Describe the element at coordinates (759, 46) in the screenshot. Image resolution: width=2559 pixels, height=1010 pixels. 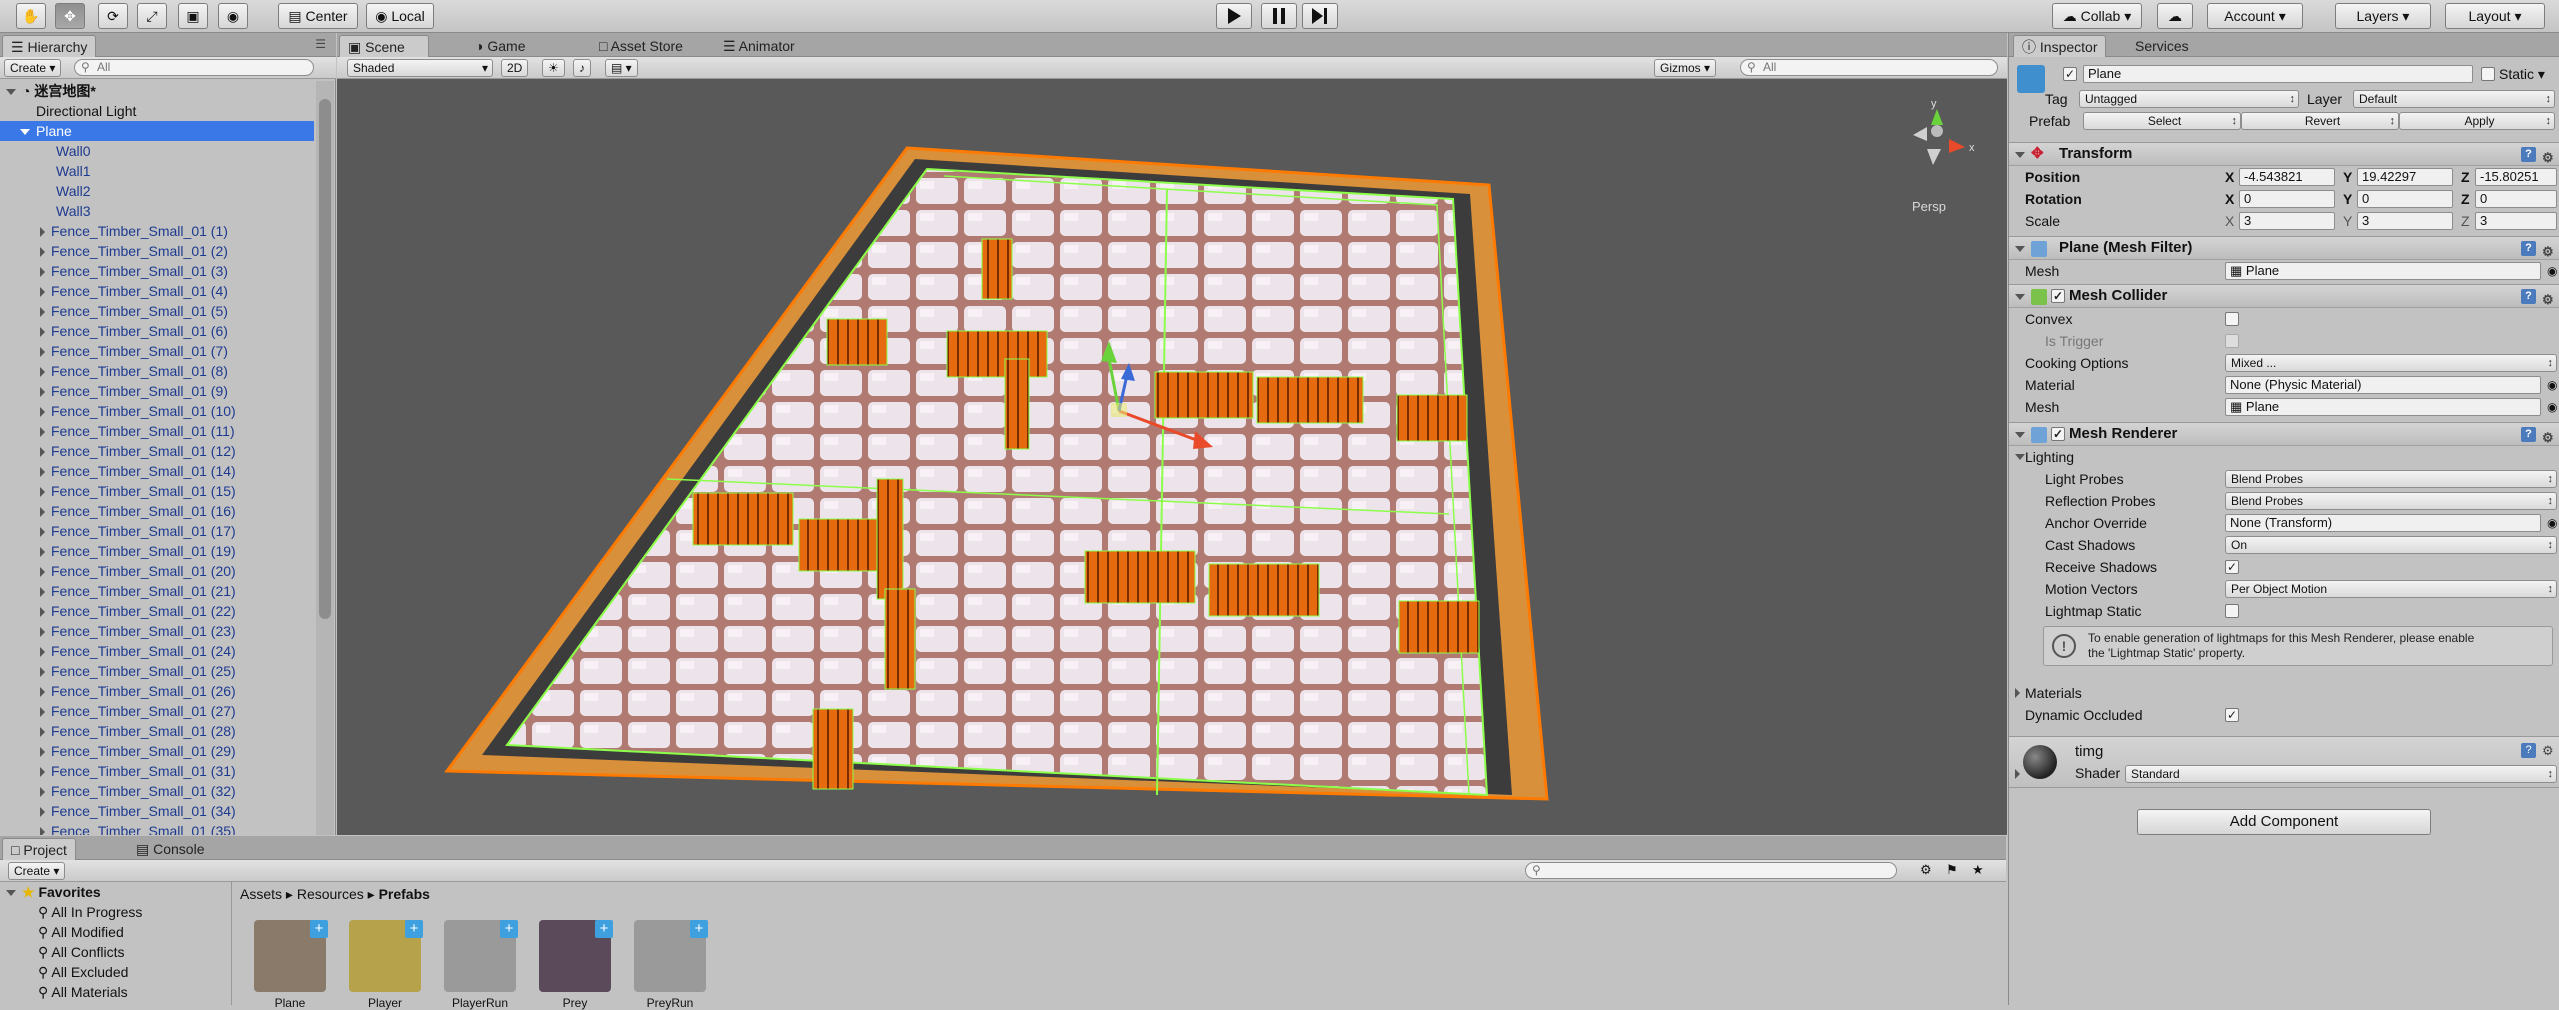
I see `tab-animator: ☰ Animator` at that location.